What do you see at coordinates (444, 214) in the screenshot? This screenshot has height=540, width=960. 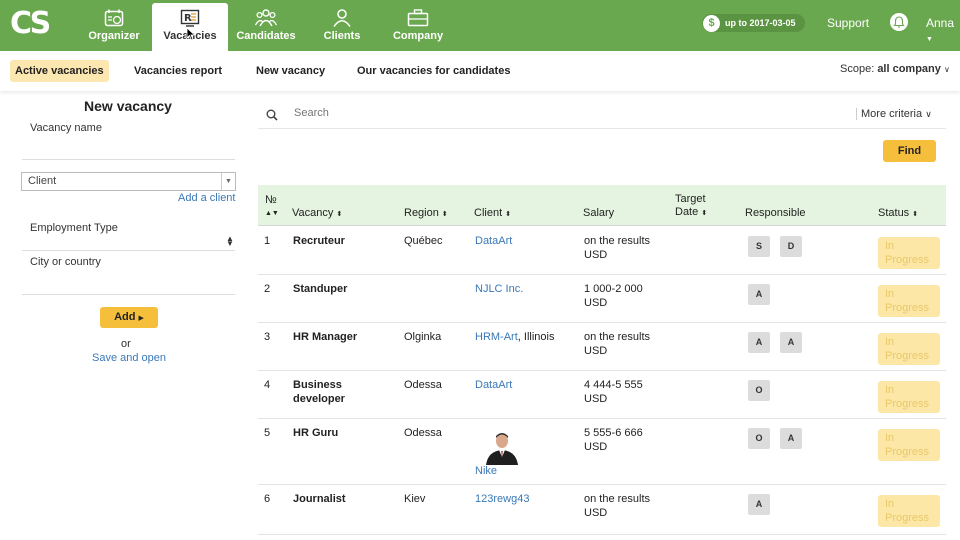 I see `sort-icon: ⬍` at bounding box center [444, 214].